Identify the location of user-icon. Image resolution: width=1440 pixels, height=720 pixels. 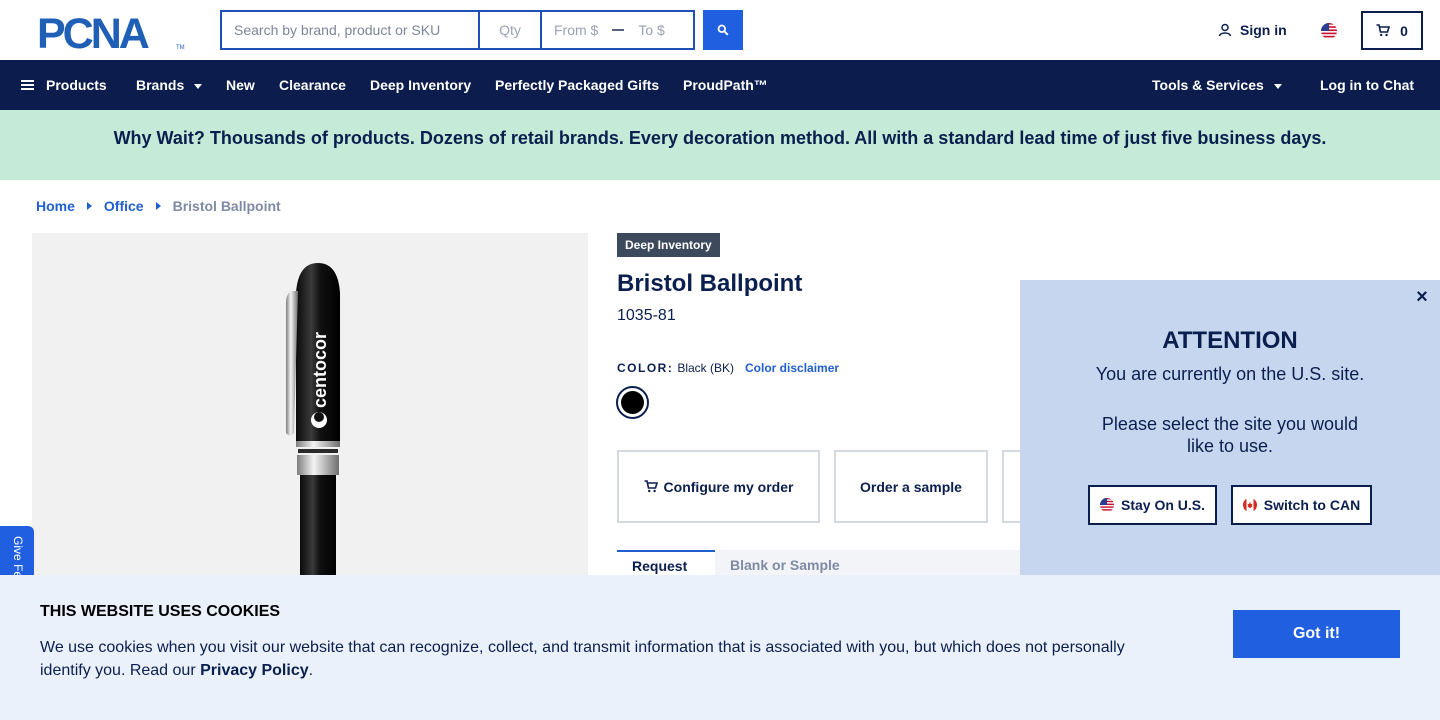
(1225, 30).